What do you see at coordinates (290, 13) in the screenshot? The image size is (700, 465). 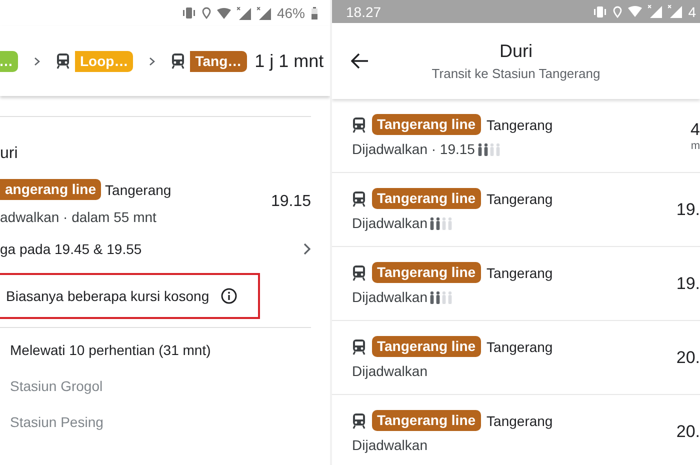 I see `battery-percentage: 46%` at bounding box center [290, 13].